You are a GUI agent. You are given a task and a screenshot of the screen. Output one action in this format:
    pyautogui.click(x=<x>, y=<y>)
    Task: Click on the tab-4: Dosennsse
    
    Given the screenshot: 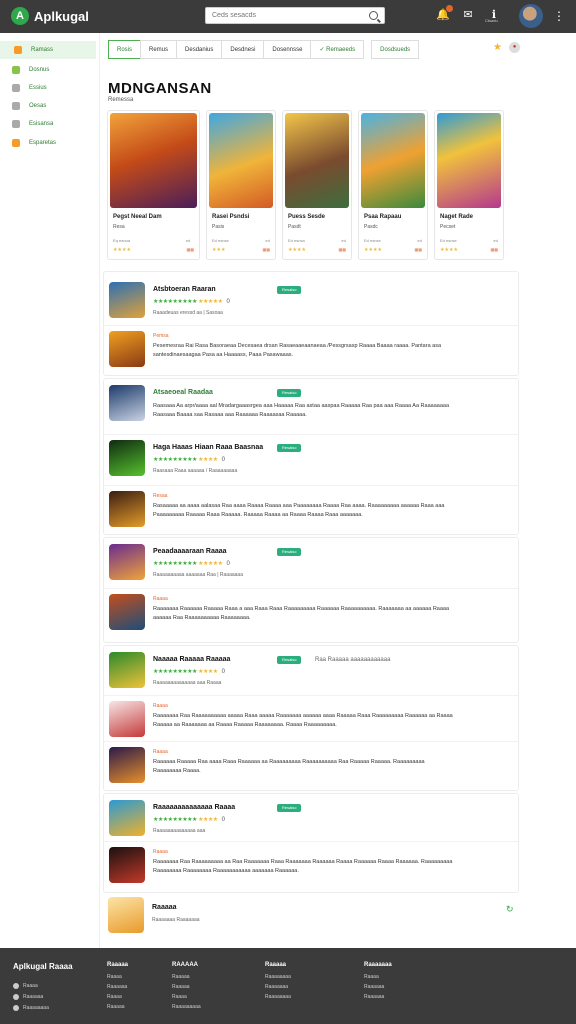 What is the action you would take?
    pyautogui.click(x=287, y=49)
    